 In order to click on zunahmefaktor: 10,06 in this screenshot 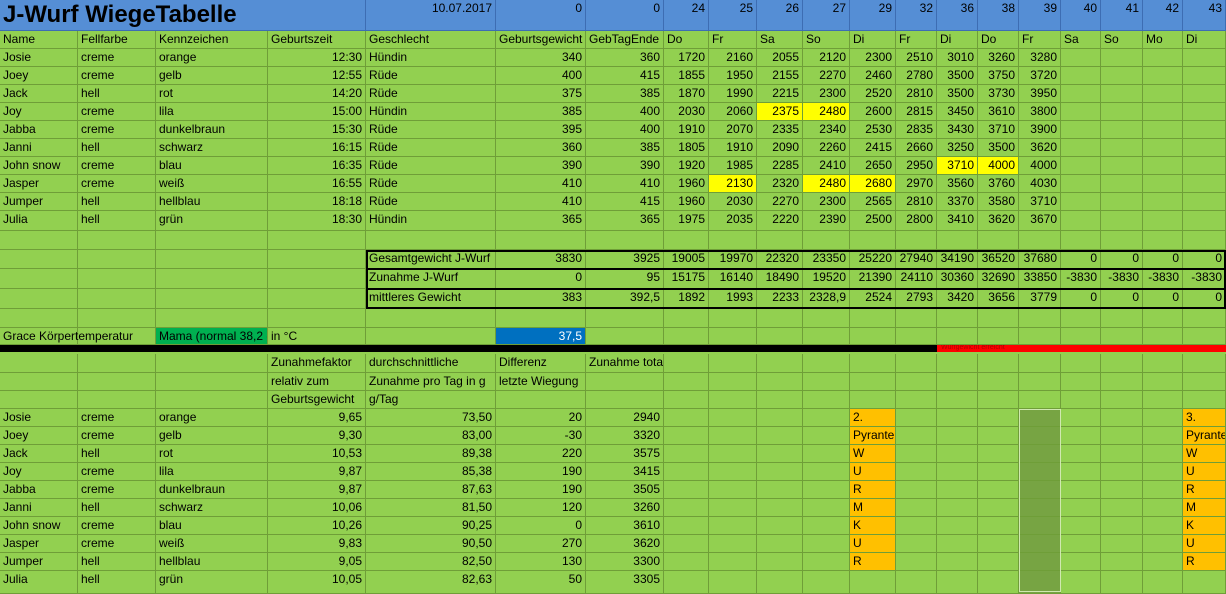, I will do `click(317, 508)`.